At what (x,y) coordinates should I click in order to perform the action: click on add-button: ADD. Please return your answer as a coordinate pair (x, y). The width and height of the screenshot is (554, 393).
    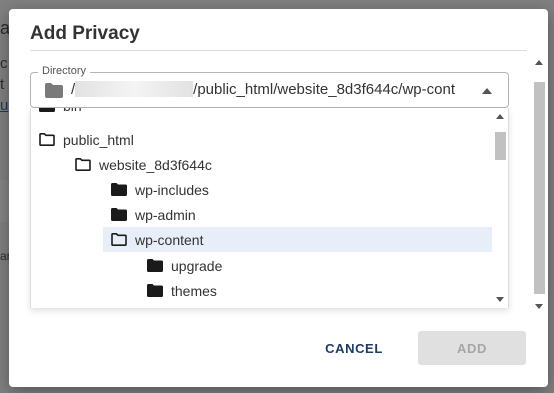
    Looking at the image, I should click on (472, 348).